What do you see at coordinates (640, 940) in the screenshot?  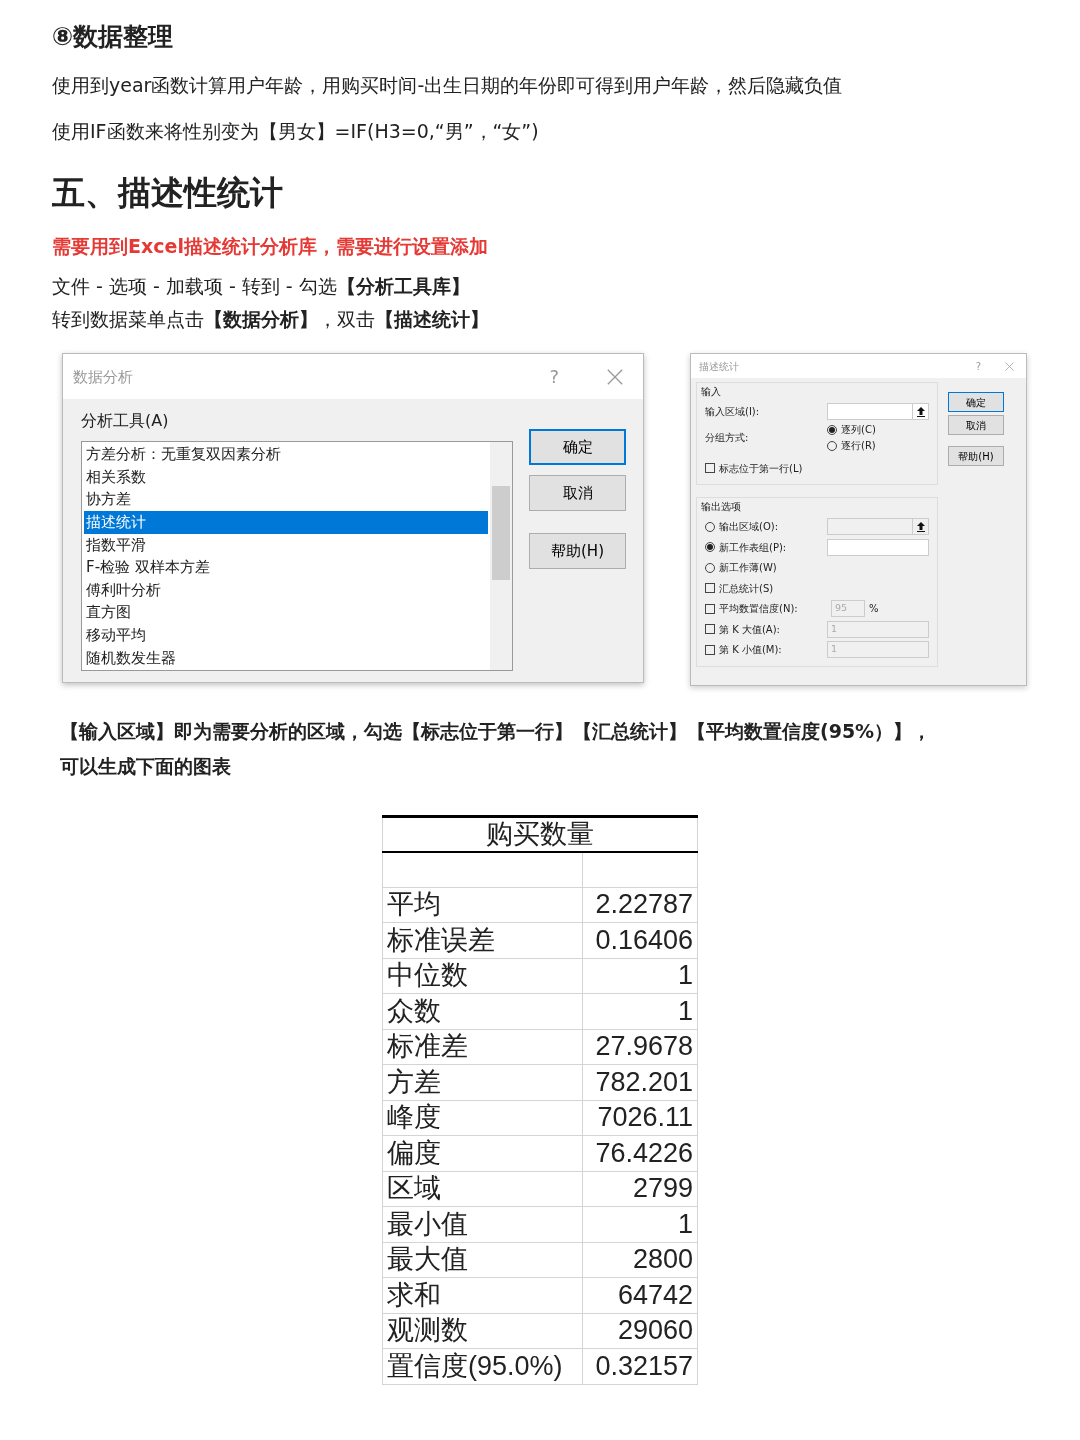 I see `table-cell: 0.16406` at bounding box center [640, 940].